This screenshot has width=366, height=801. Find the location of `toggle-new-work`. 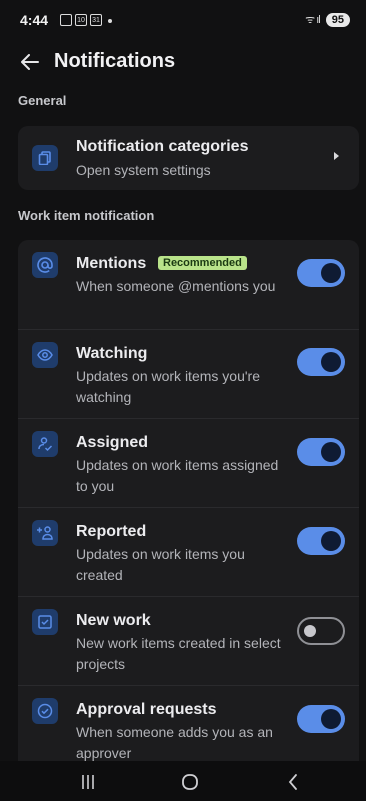

toggle-new-work is located at coordinates (321, 631).